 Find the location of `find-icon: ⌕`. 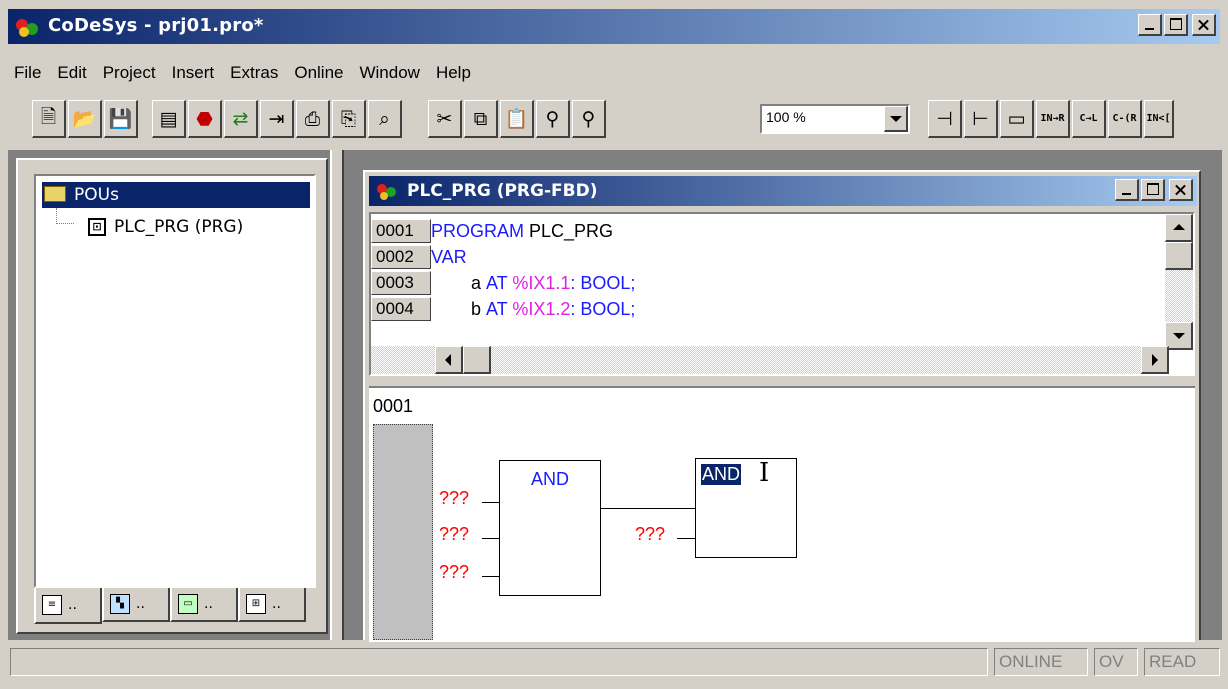

find-icon: ⌕ is located at coordinates (385, 119).